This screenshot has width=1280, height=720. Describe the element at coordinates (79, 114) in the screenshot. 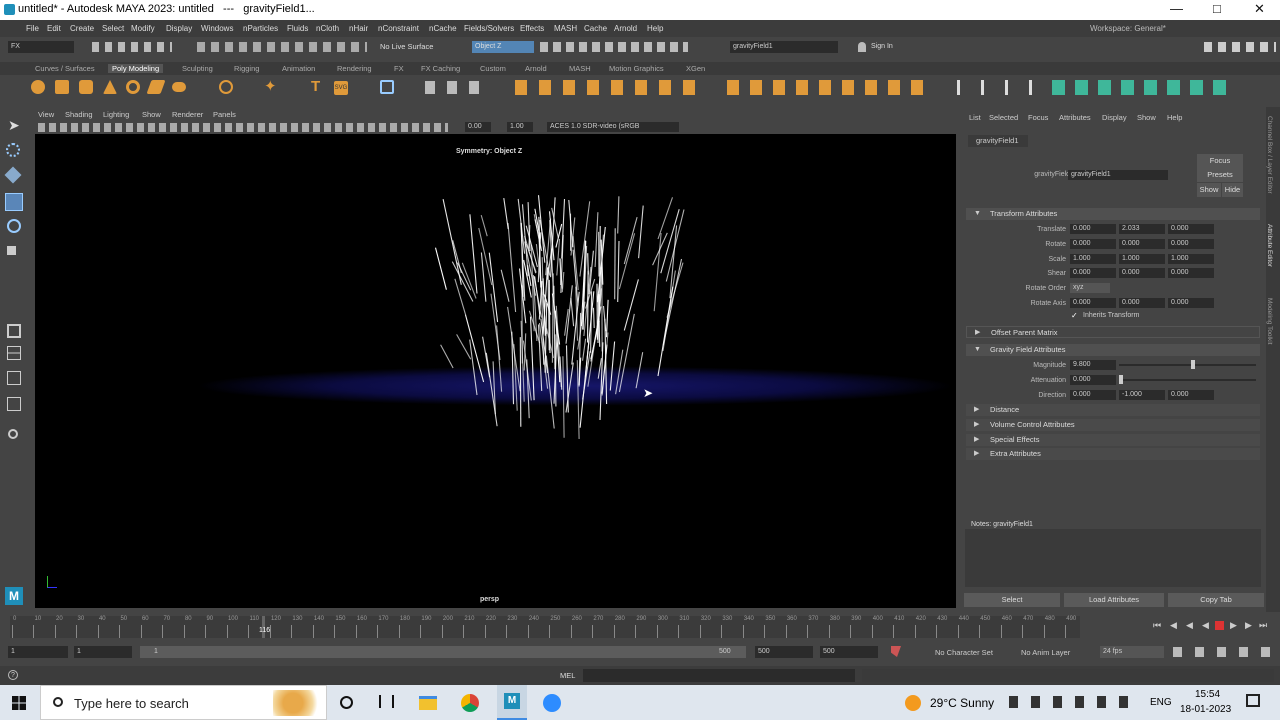

I see `vp-menu-shading: Shading` at that location.